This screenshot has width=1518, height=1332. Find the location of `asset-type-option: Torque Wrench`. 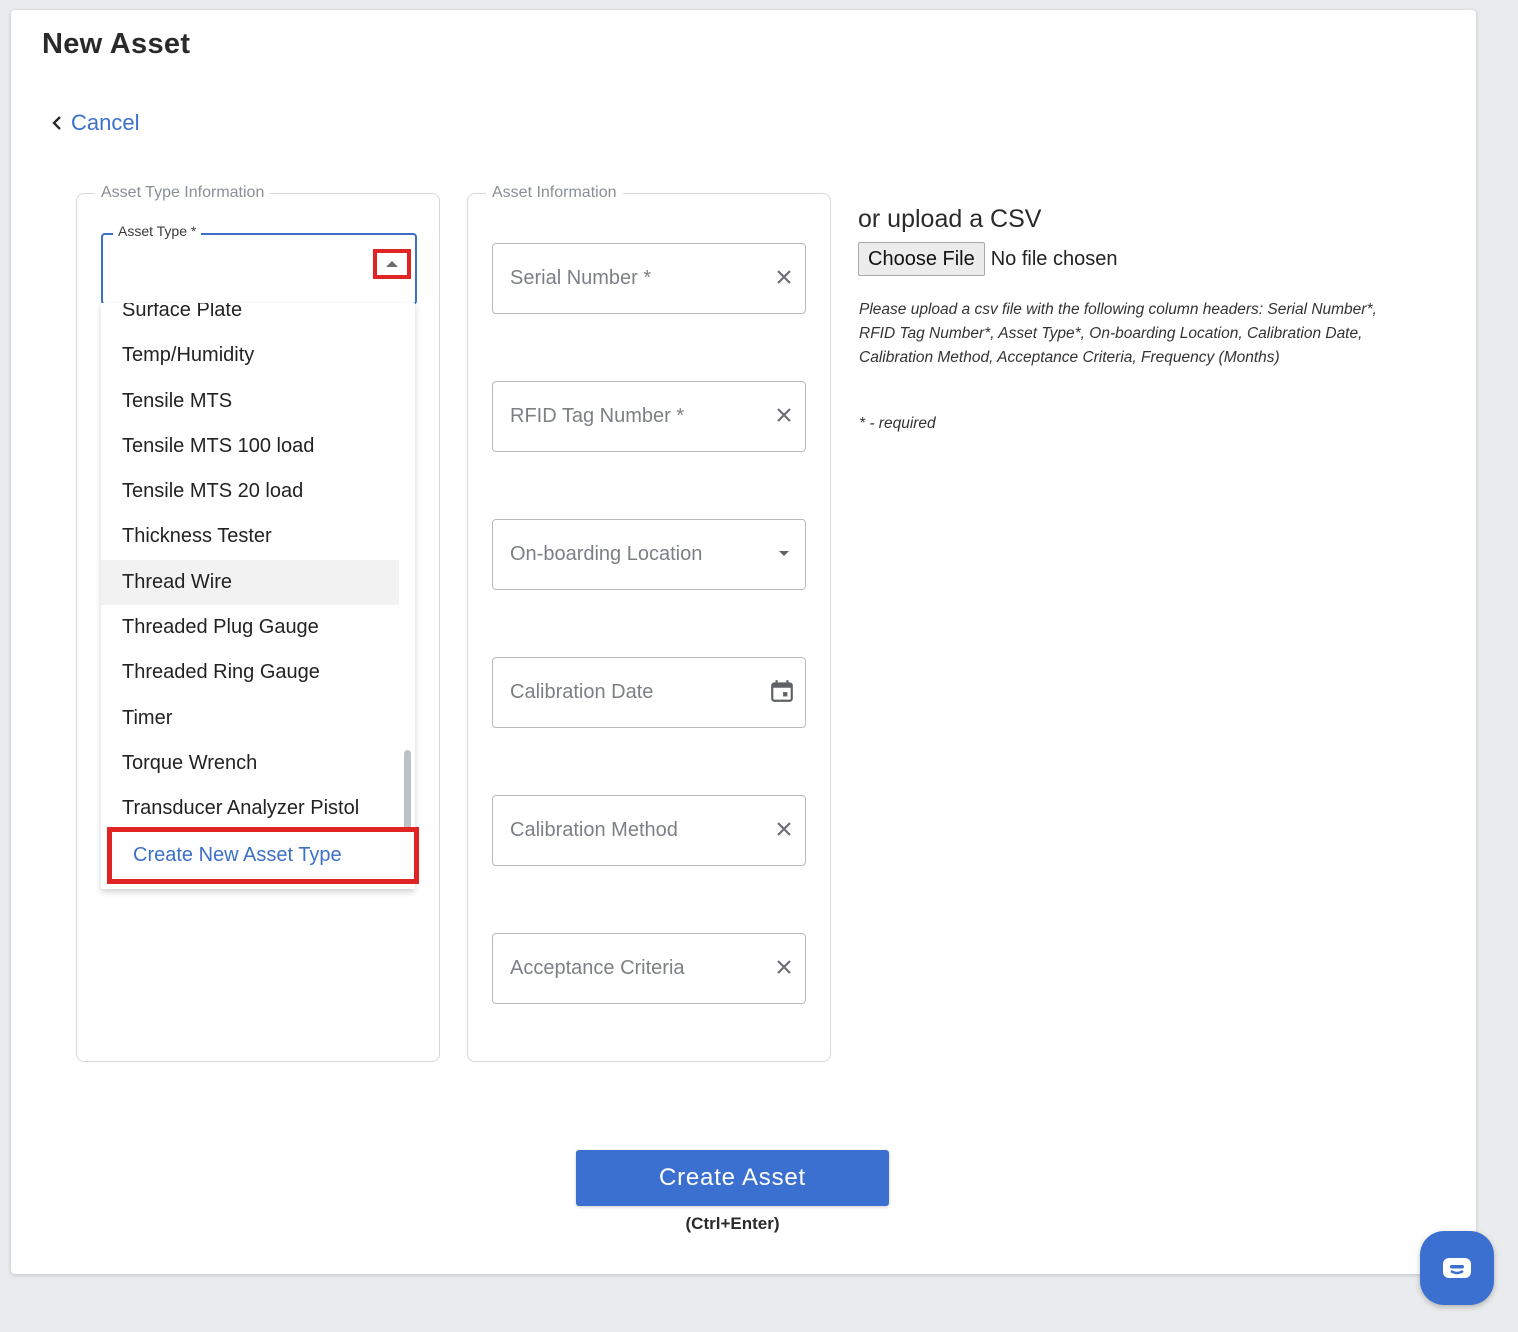

asset-type-option: Torque Wrench is located at coordinates (250, 763).